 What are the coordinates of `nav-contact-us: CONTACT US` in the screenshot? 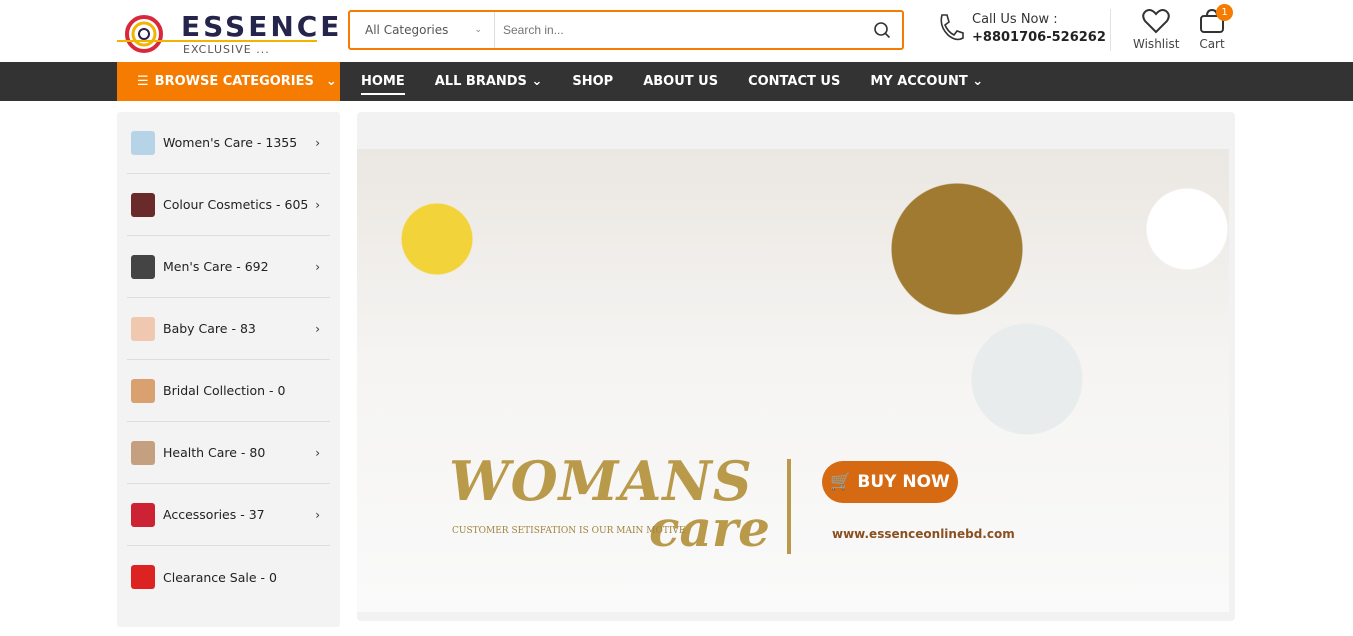 It's located at (794, 81).